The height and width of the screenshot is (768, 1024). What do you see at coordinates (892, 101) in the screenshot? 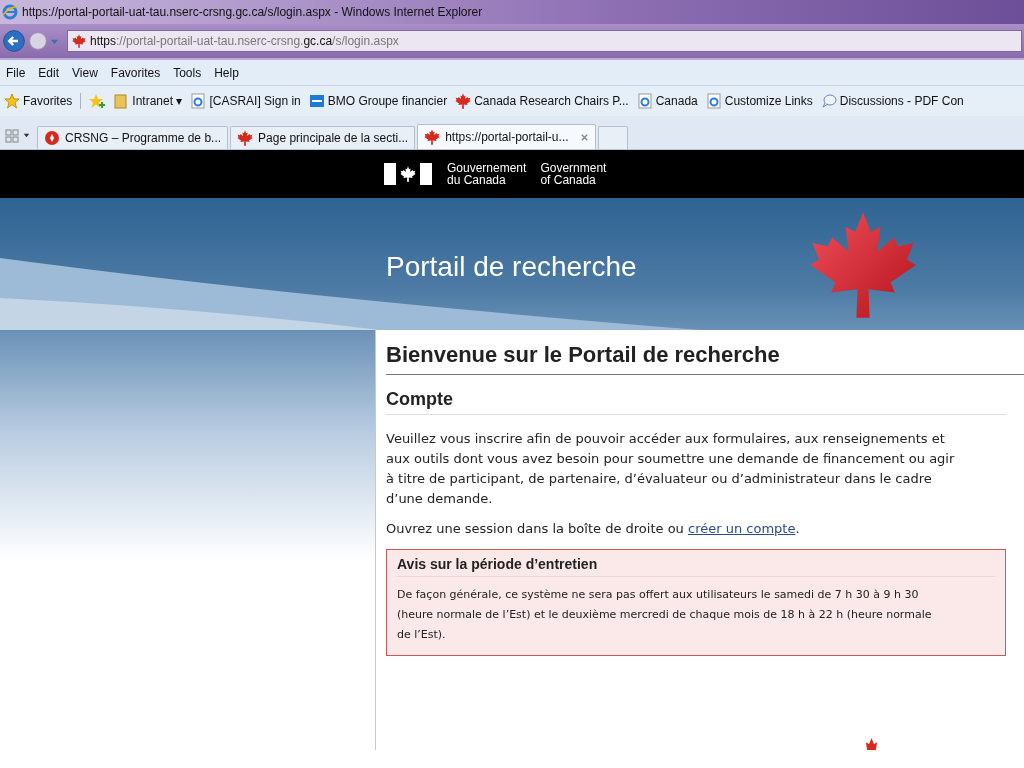
I see `favorites-link: Discussions - PDF Con` at bounding box center [892, 101].